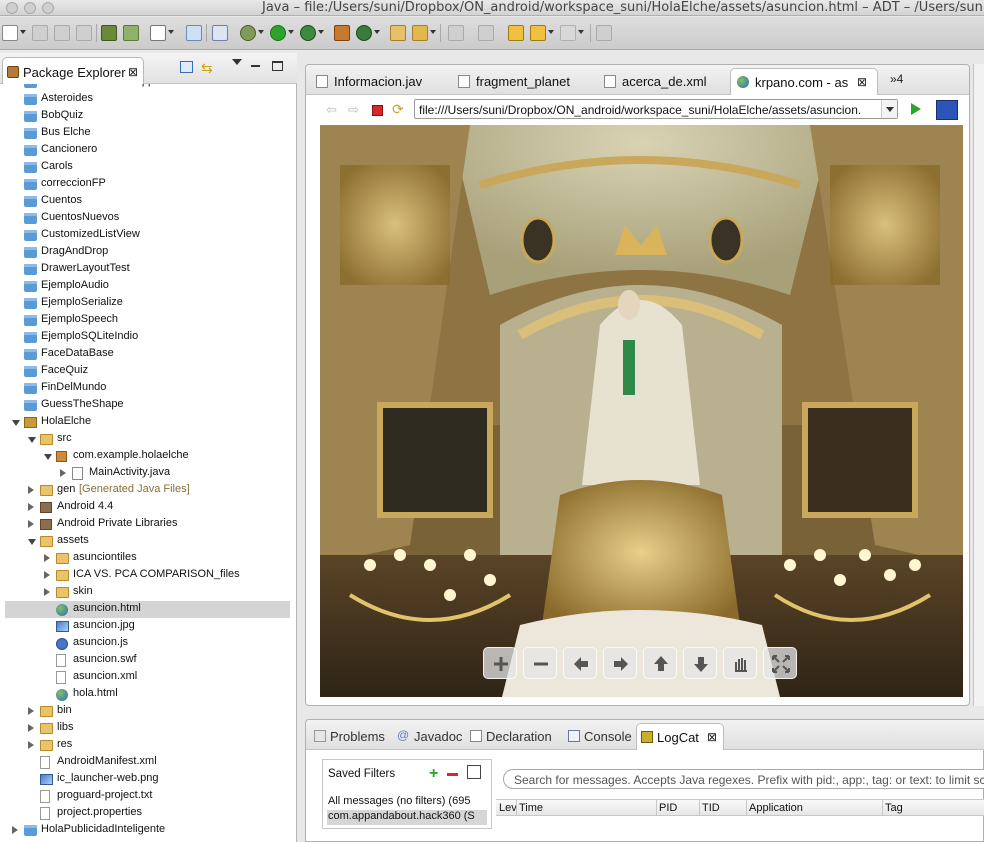  Describe the element at coordinates (148, 388) in the screenshot. I see `tree-item: FinDelMundo` at that location.